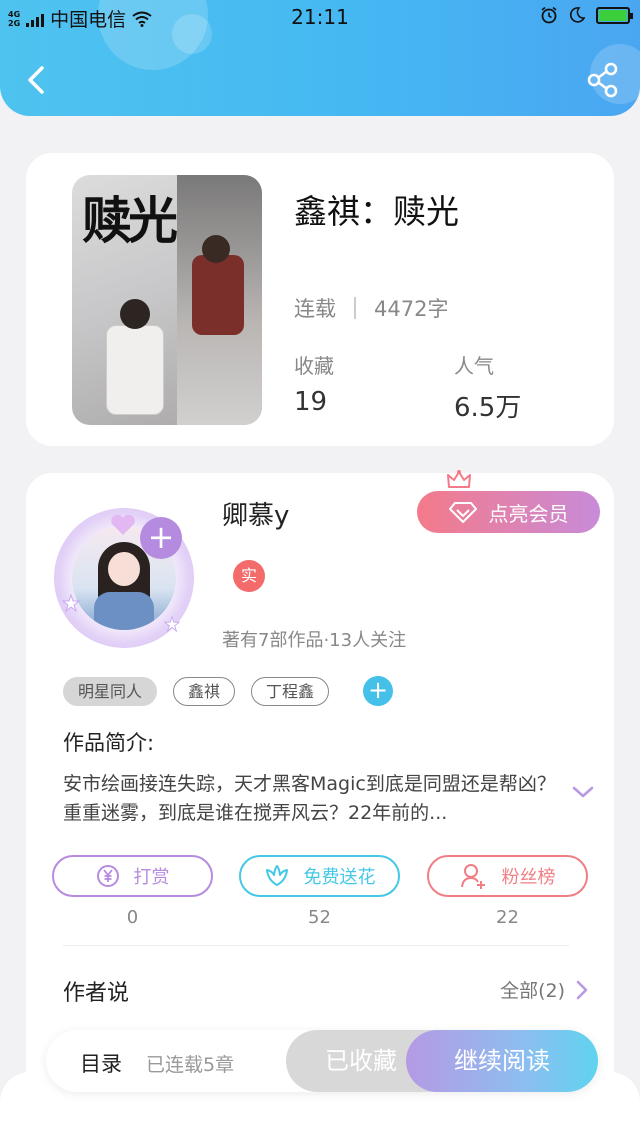 The width and height of the screenshot is (640, 1138). I want to click on tag-list: 明星同人 鑫祺 丁程鑫 +, so click(228, 691).